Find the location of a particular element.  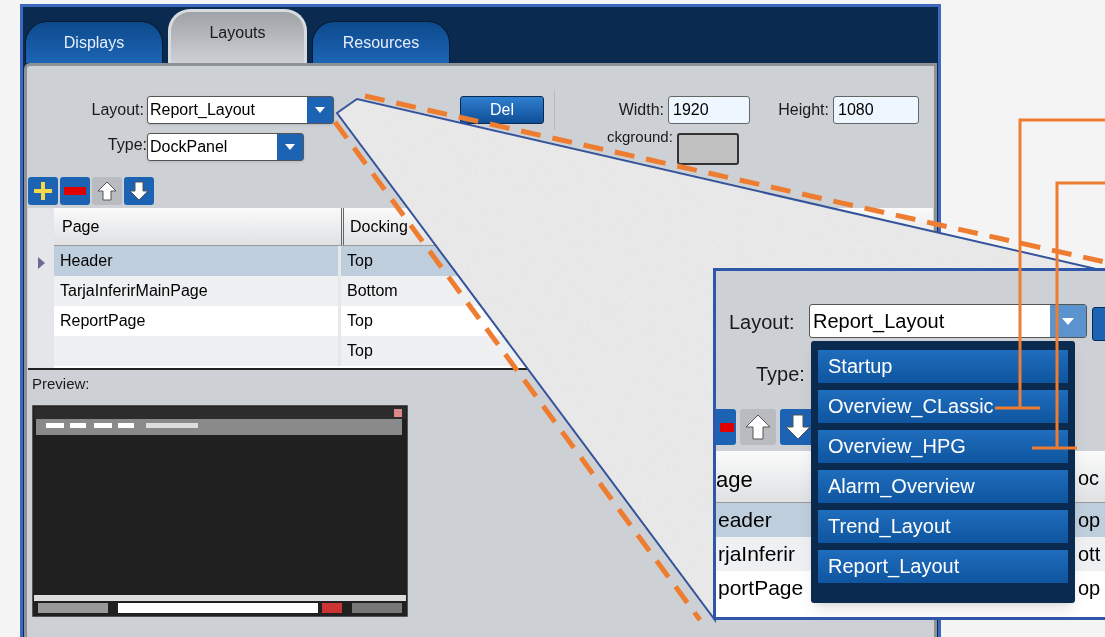

table-cell: Bottom is located at coordinates (372, 290).